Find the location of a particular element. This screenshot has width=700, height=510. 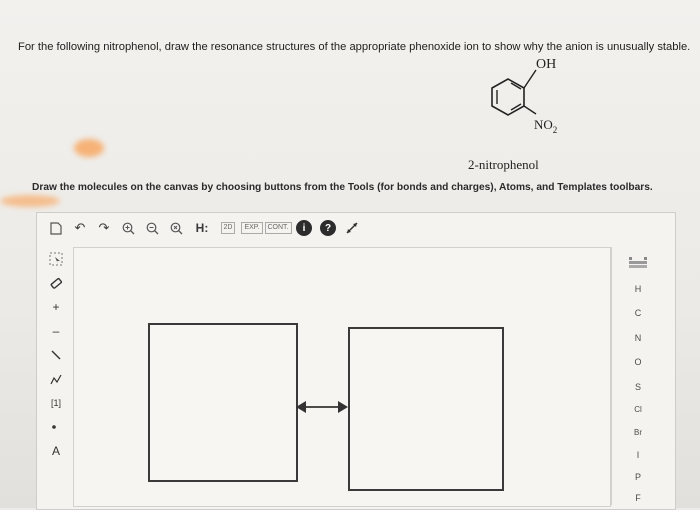

clean-2d-label: 2D is located at coordinates (228, 228).